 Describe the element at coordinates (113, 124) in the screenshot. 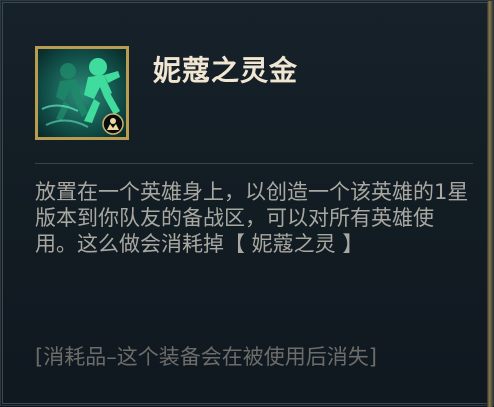

I see `tactician-badge-icon` at that location.